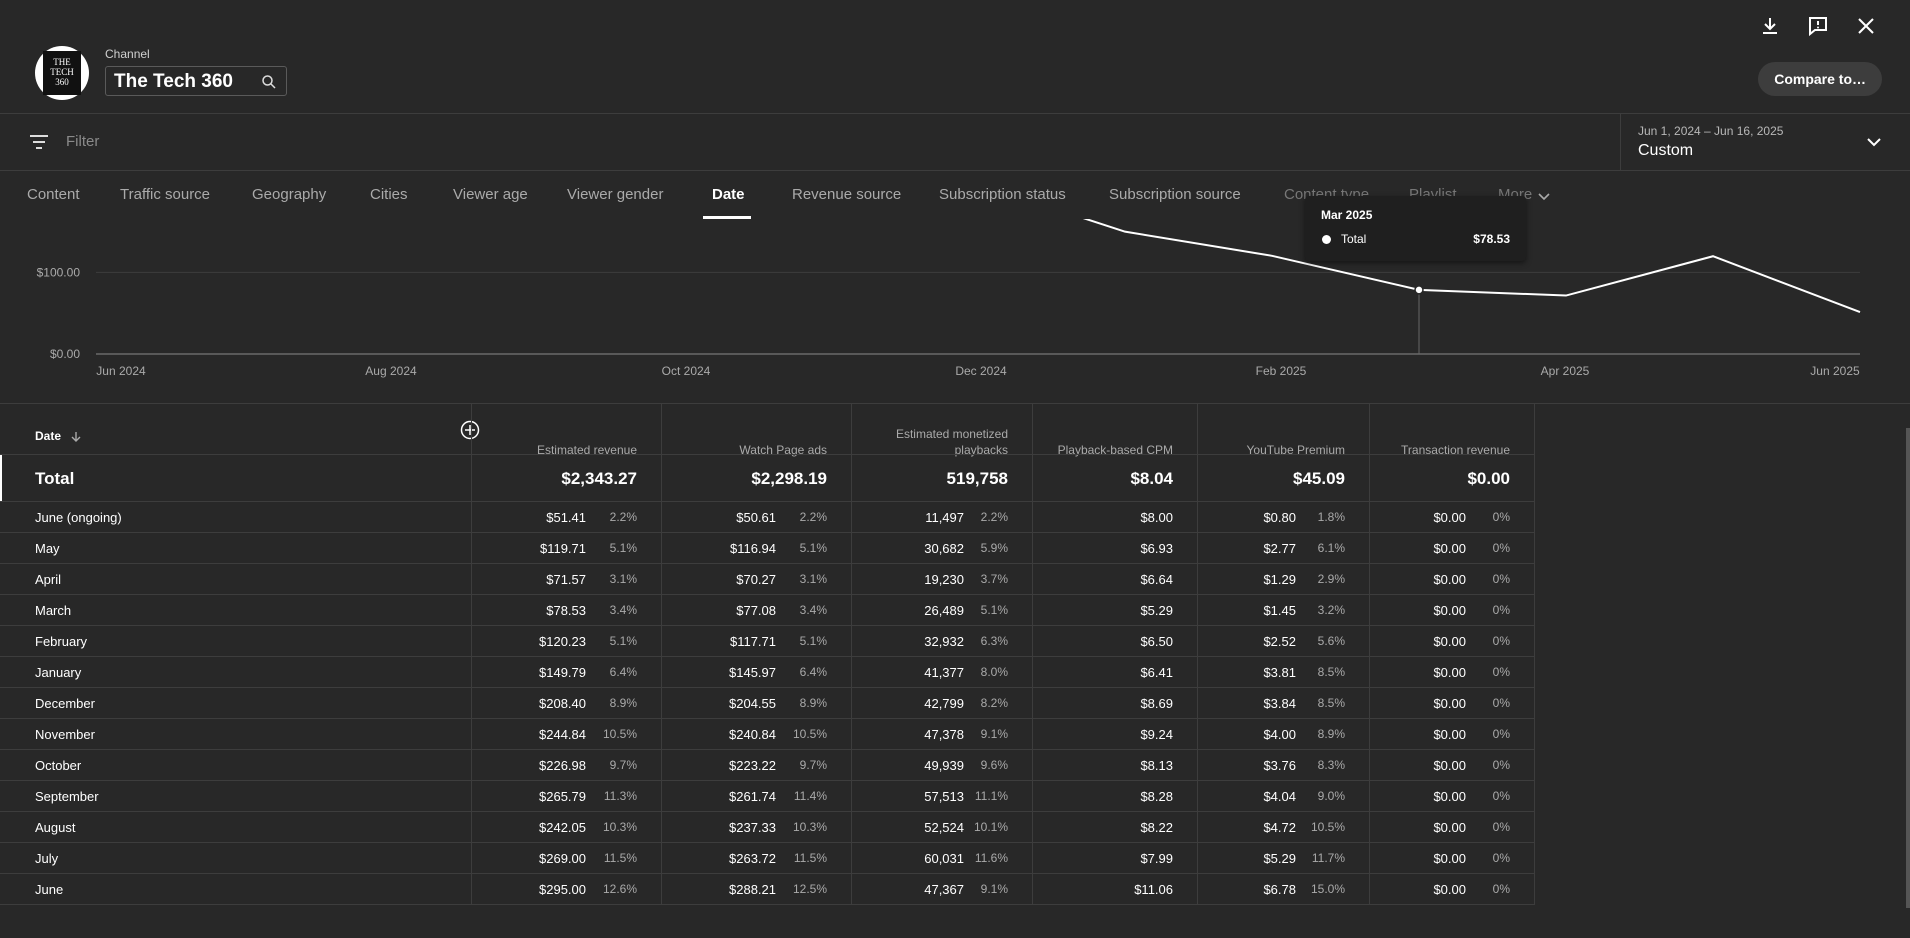 The width and height of the screenshot is (1910, 938). Describe the element at coordinates (1156, 734) in the screenshot. I see `row-value: $9.24` at that location.